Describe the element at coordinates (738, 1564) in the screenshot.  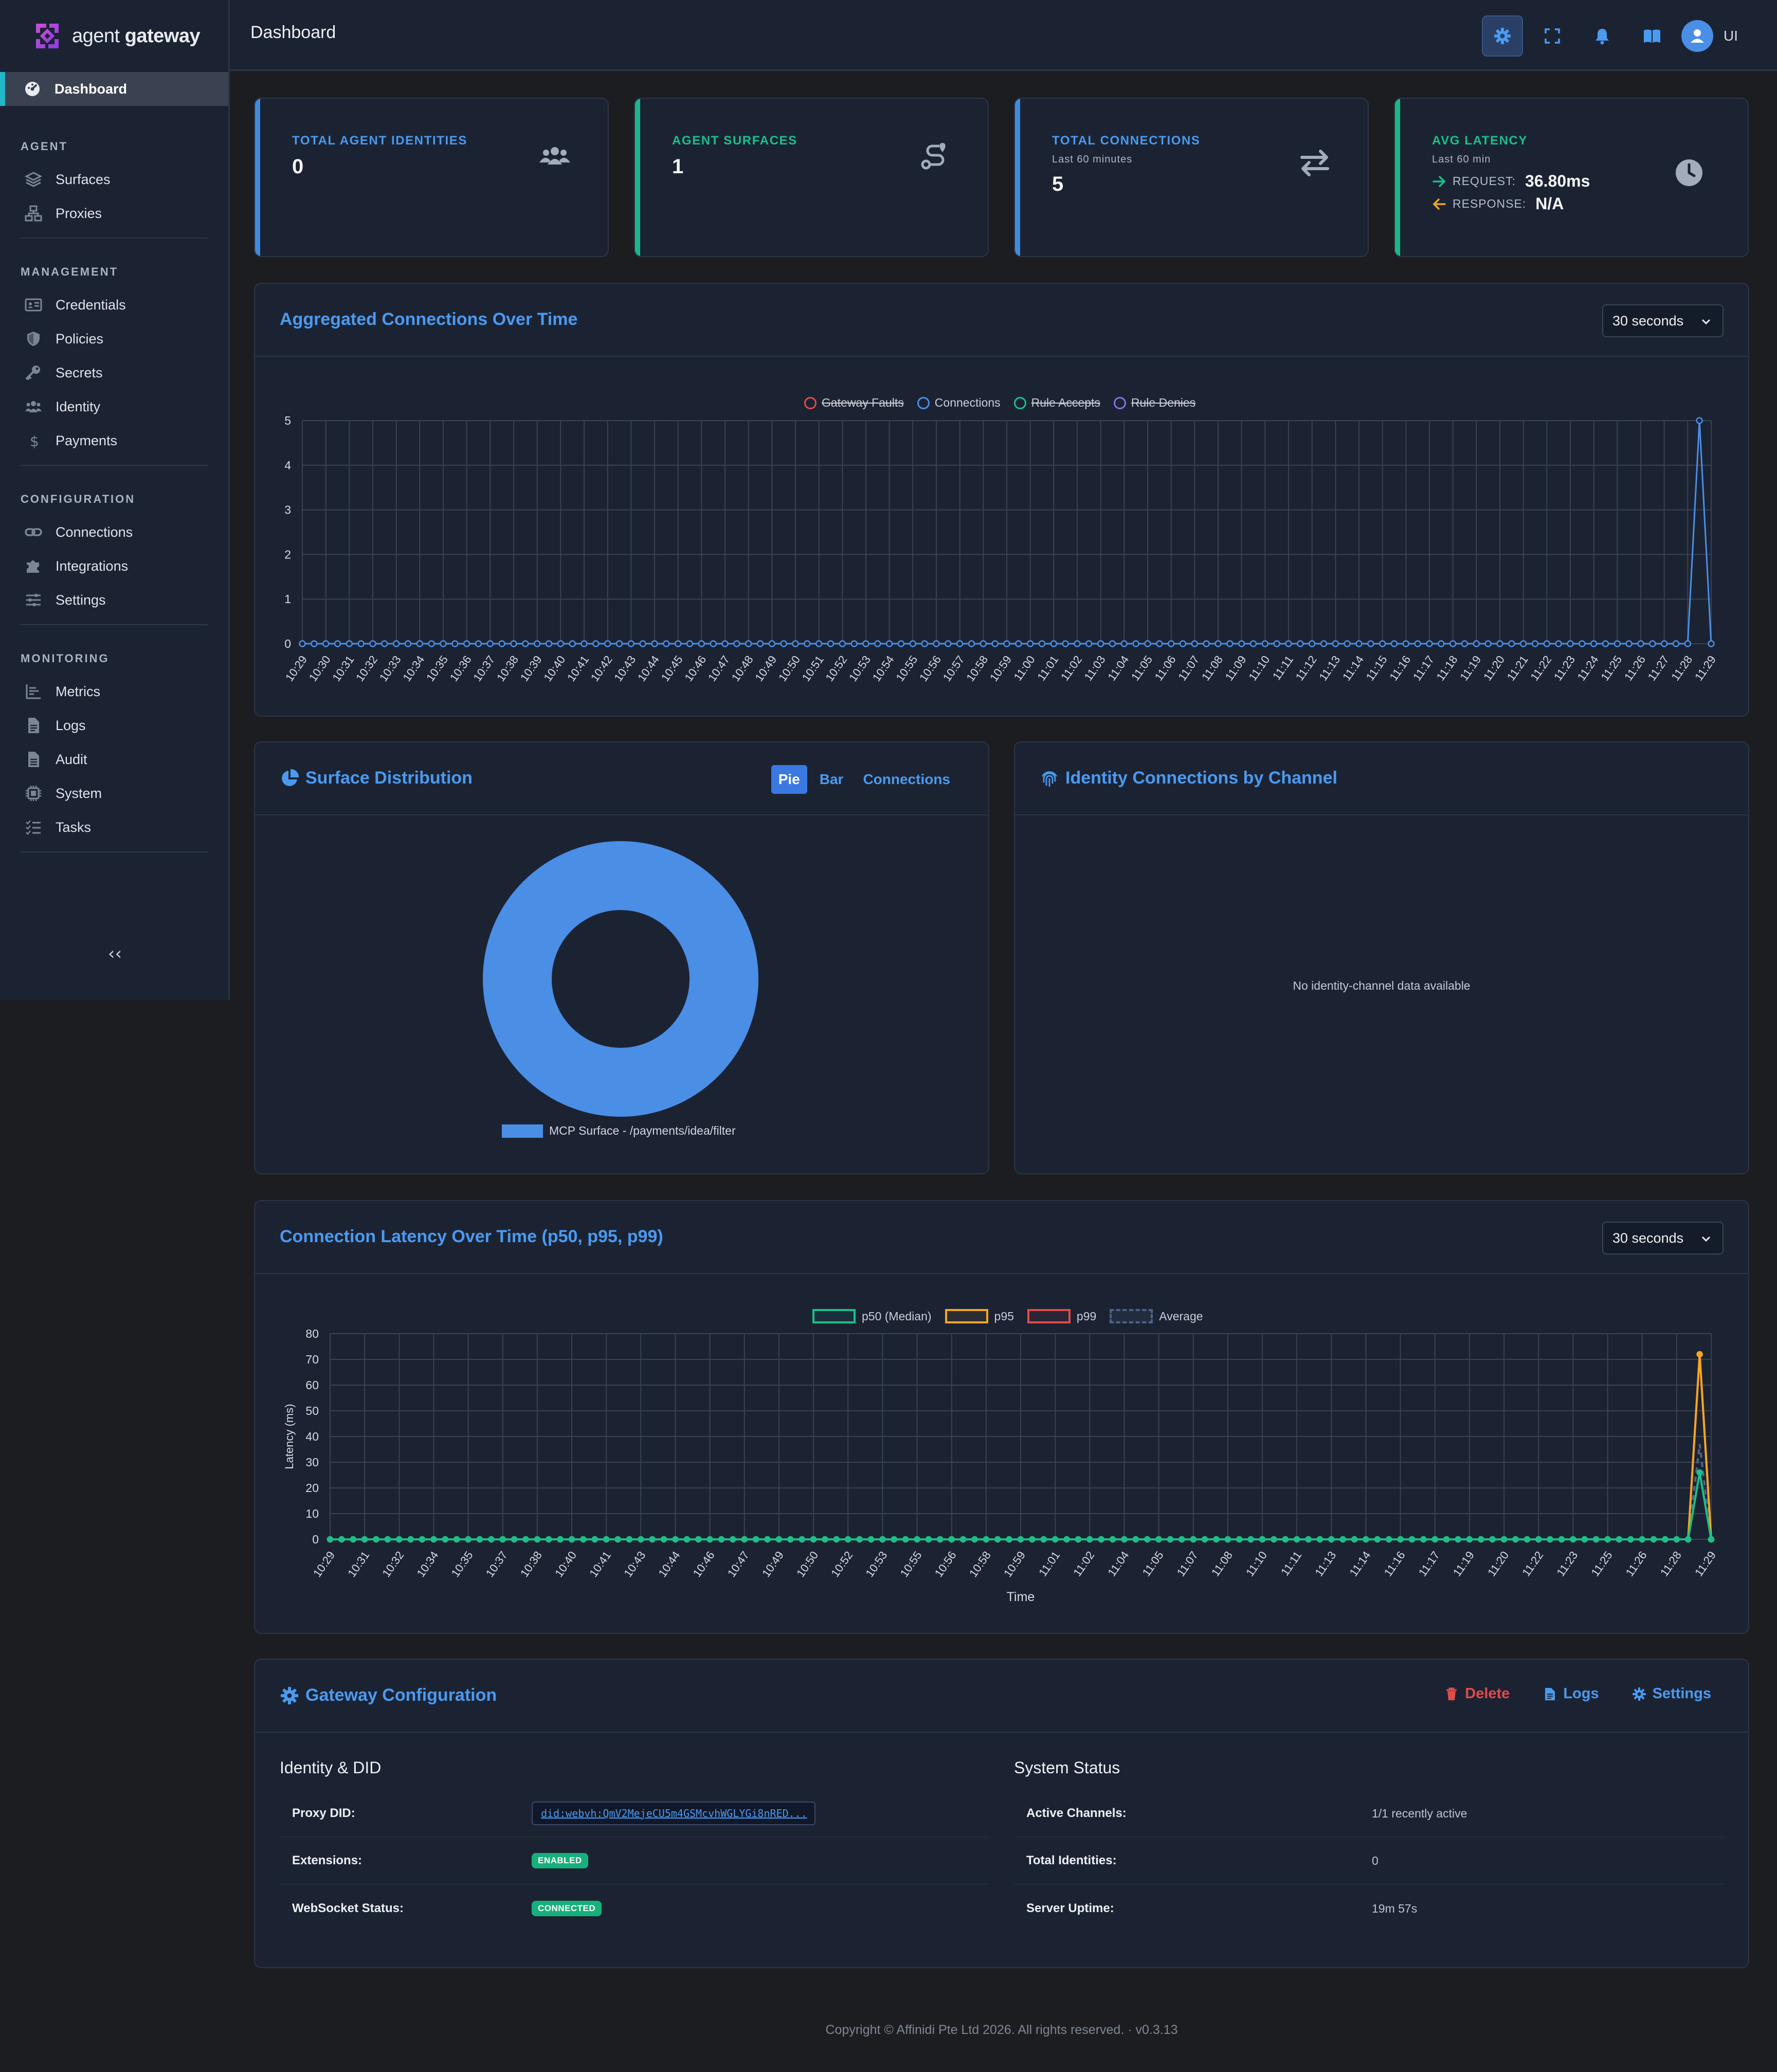
I see `x-tick-label: 10:47` at that location.